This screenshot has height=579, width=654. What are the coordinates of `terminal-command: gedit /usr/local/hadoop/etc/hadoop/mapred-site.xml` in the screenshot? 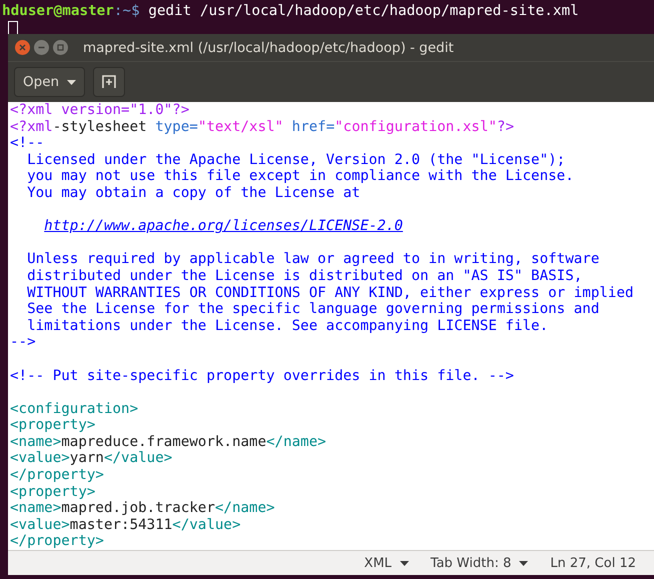 It's located at (363, 11).